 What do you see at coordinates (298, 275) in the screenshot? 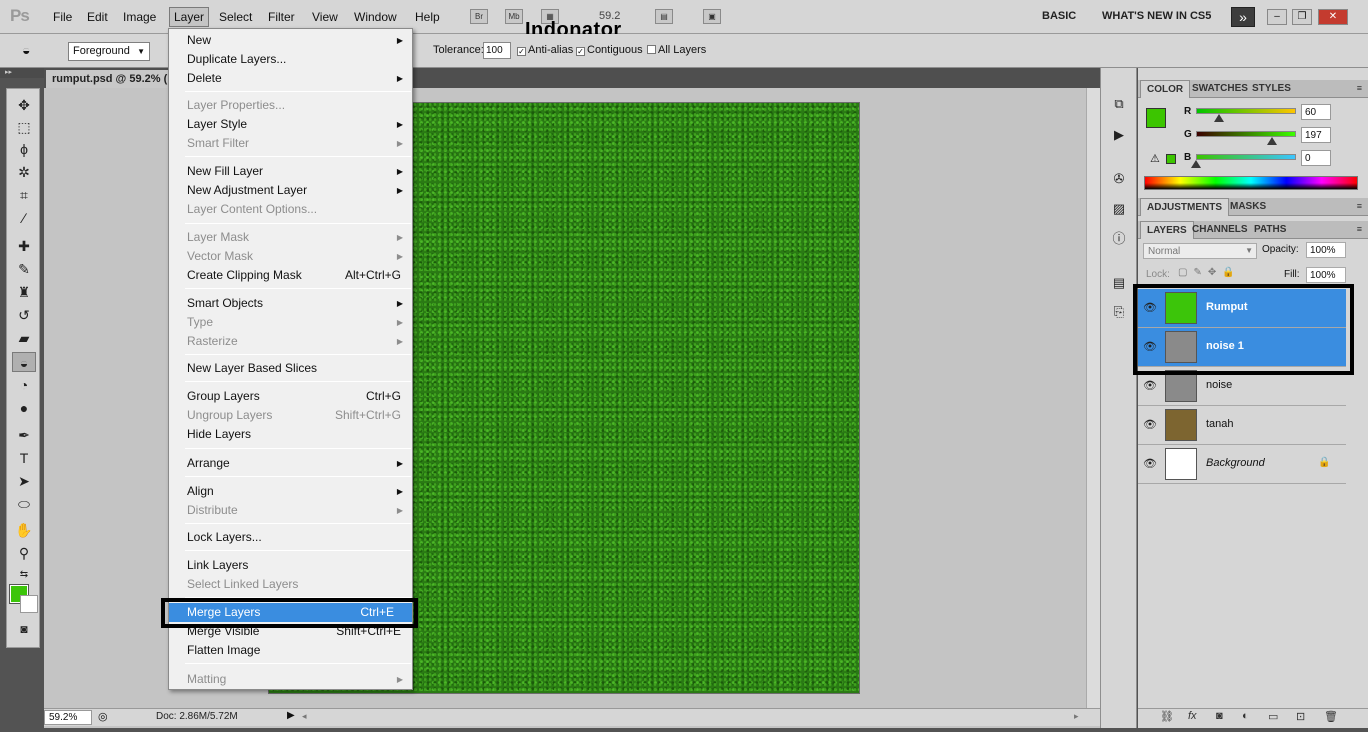
I see `menu-item-create-clipping-mask: Create Clipping Mask Alt+Ctrl+G` at bounding box center [298, 275].